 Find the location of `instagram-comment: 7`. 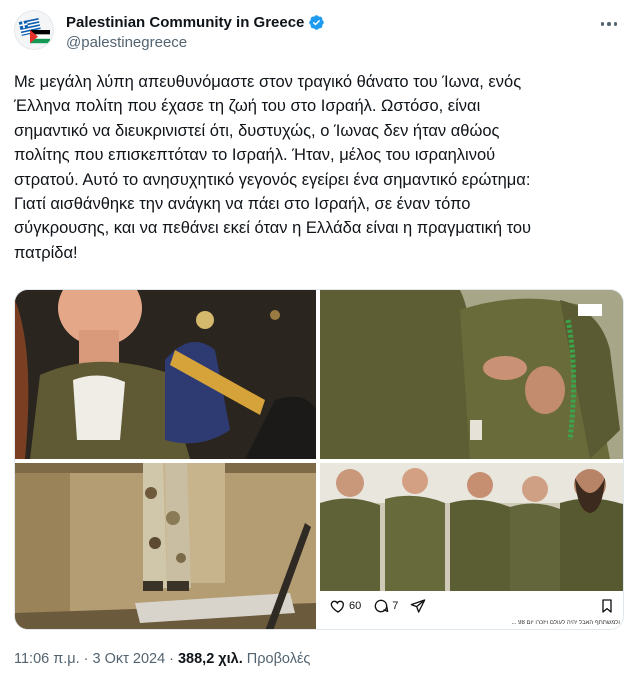

instagram-comment: 7 is located at coordinates (385, 606).